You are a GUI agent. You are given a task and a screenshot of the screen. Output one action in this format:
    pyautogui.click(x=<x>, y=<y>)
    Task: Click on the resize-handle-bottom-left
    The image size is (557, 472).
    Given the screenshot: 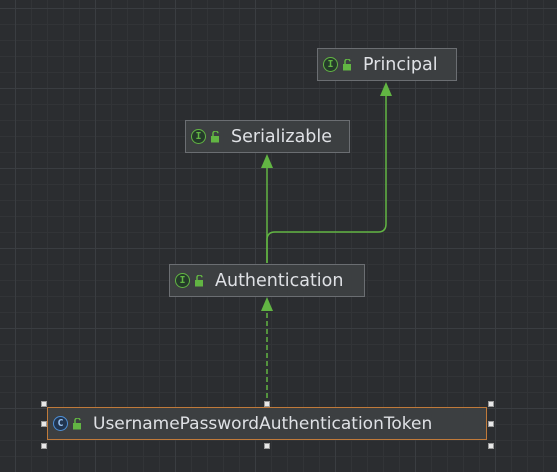 What is the action you would take?
    pyautogui.click(x=44, y=446)
    